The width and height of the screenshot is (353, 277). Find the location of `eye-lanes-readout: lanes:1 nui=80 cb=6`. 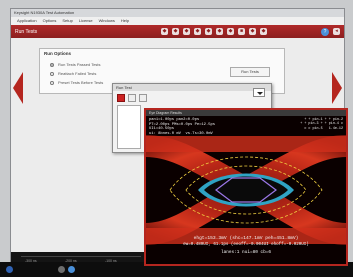

eye-lanes-readout: lanes:1 nui=80 cb=6 is located at coordinates (246, 252).